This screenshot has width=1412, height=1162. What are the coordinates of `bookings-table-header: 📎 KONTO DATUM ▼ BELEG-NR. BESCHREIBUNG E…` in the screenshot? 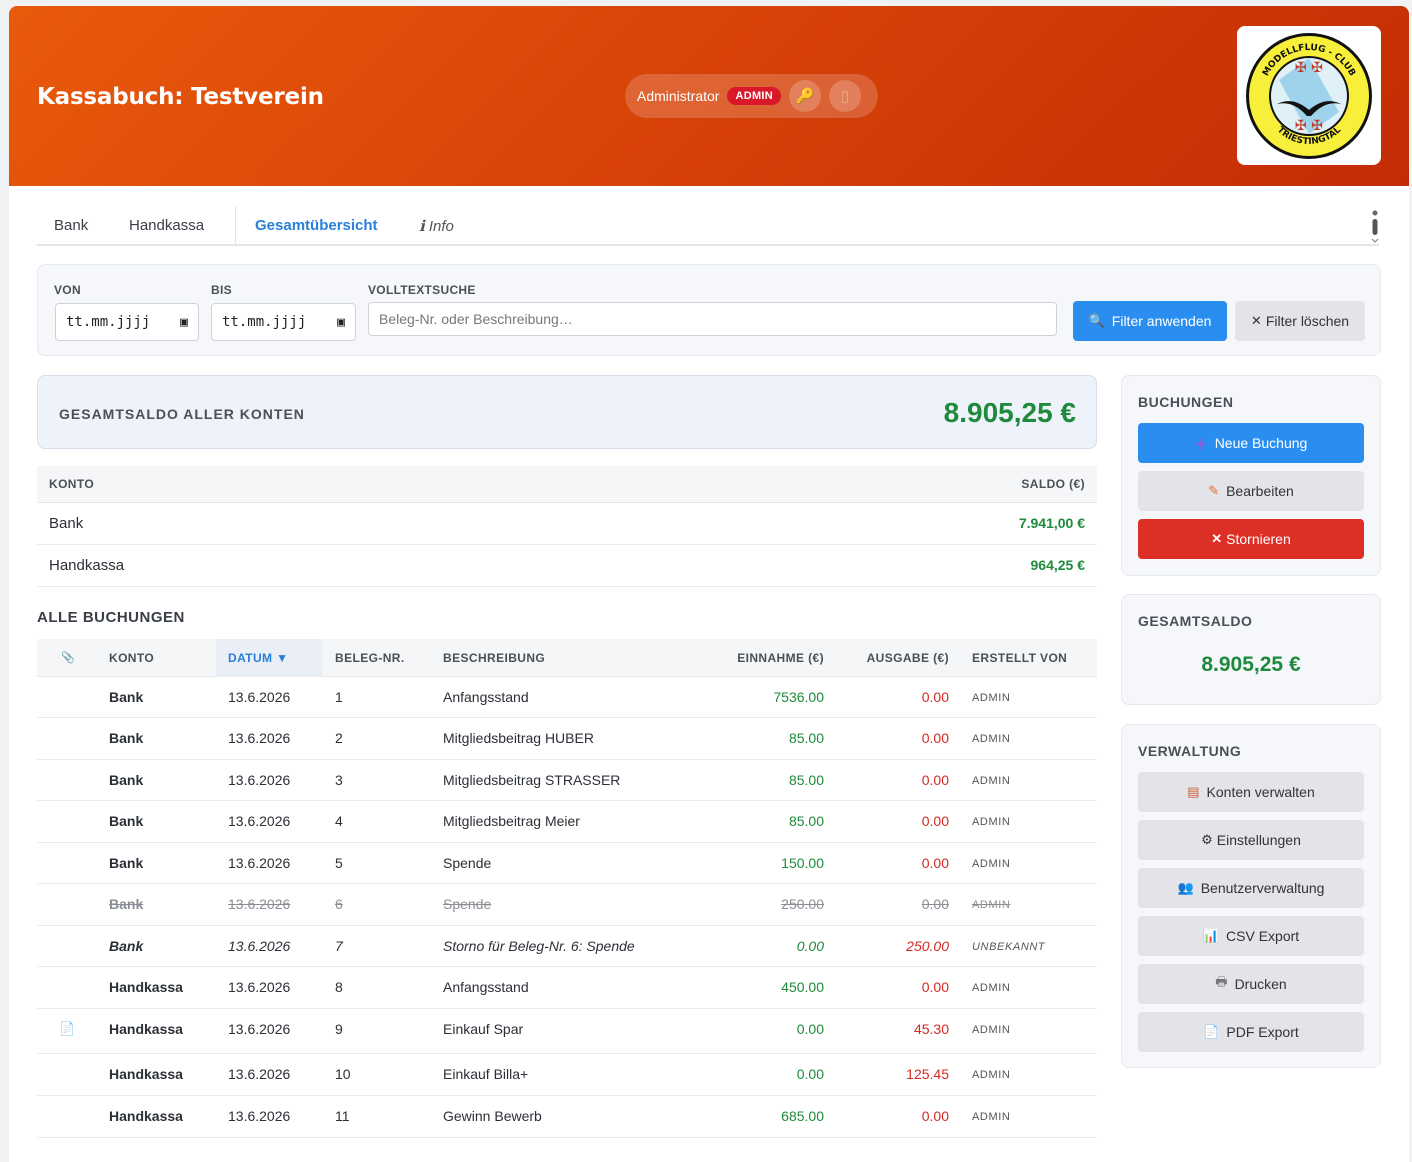 It's located at (567, 658).